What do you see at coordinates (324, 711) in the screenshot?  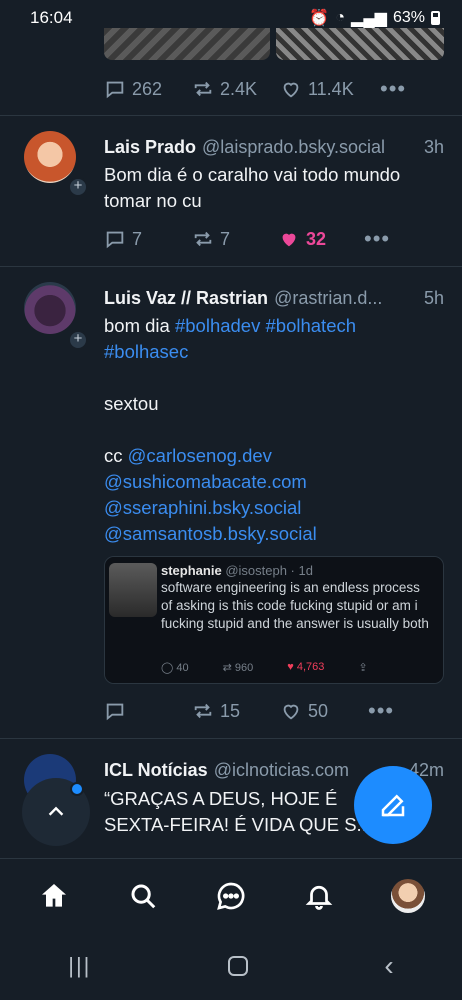 I see `like-button: 50` at bounding box center [324, 711].